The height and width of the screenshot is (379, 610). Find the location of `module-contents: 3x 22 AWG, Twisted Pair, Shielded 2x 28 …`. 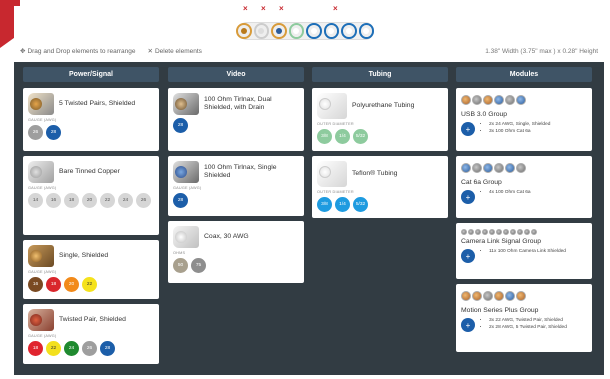

module-contents: 3x 22 AWG, Twisted Pair, Shielded 2x 28 … is located at coordinates (524, 325).